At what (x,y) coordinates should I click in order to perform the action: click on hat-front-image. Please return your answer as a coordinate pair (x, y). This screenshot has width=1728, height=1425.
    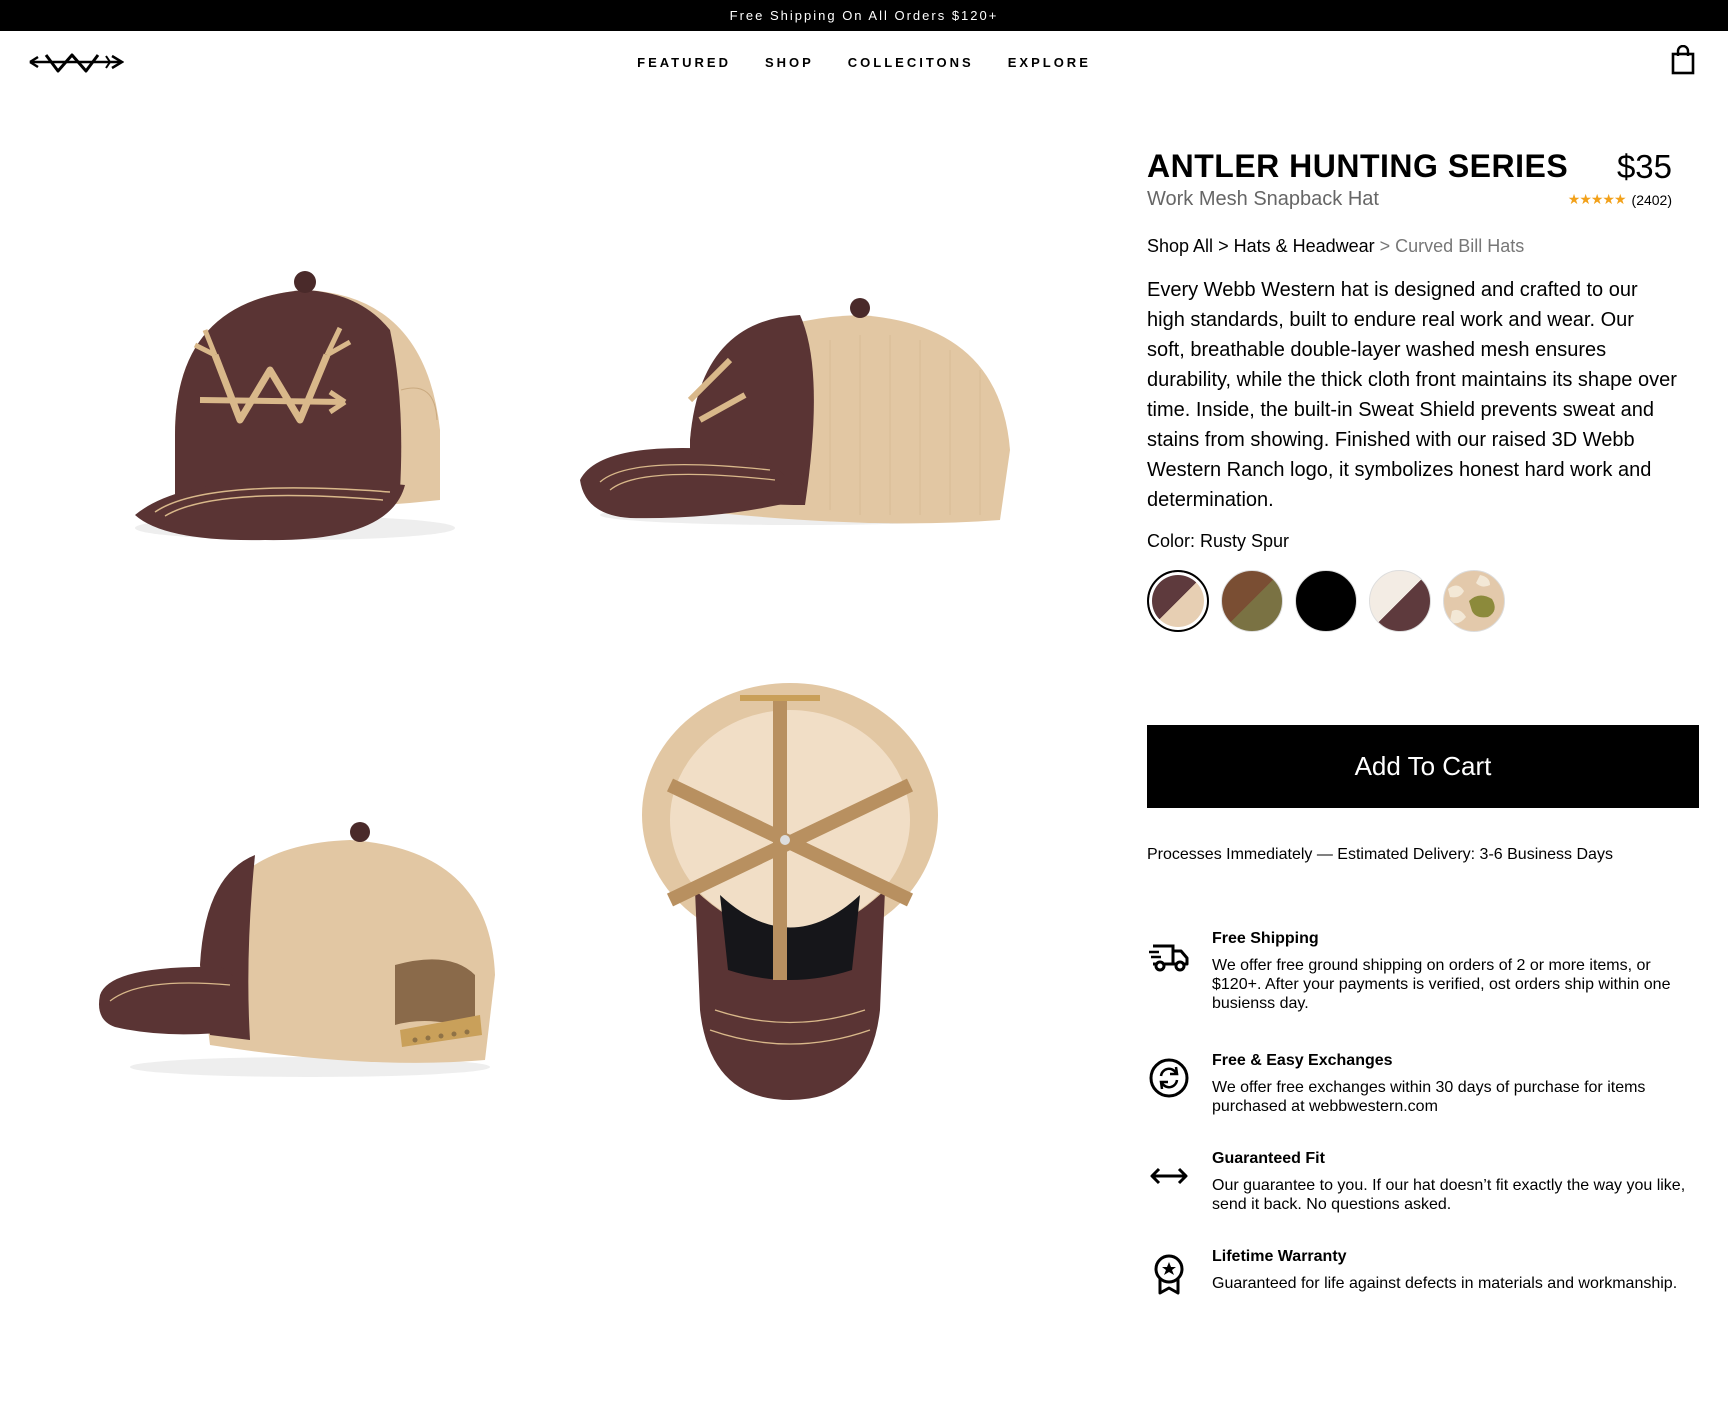
    Looking at the image, I should click on (295, 406).